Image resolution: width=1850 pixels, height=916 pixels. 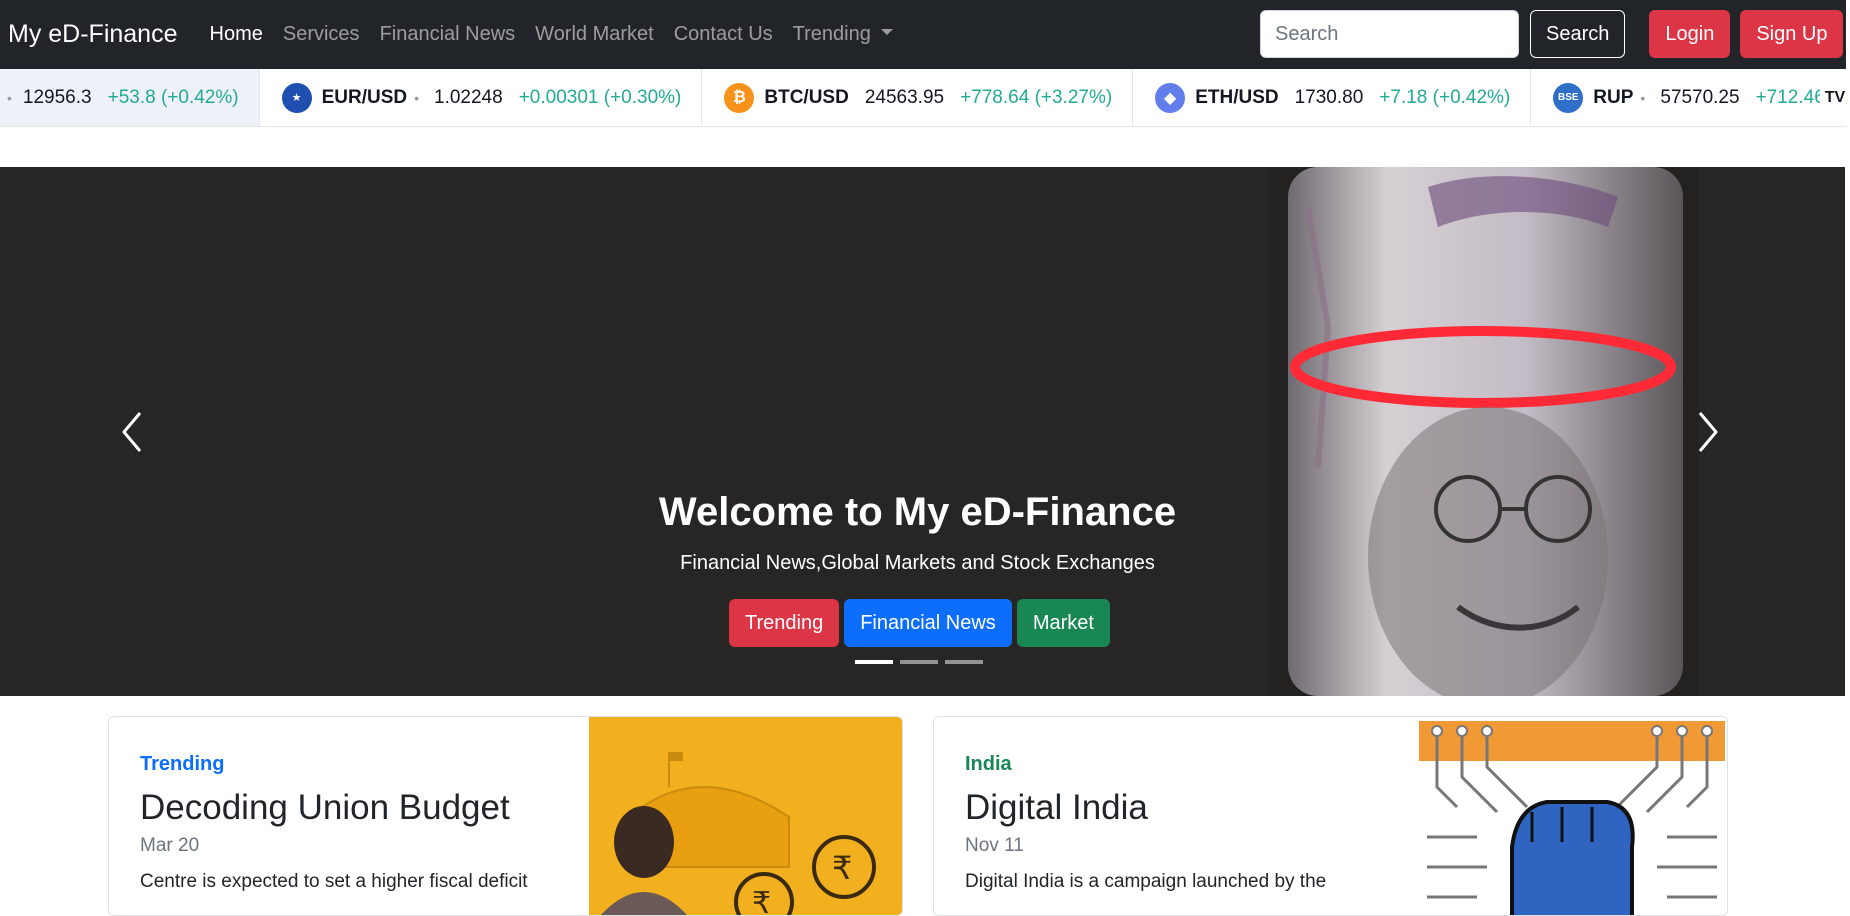 I want to click on eu-us-flag-icon: ★, so click(x=296, y=97).